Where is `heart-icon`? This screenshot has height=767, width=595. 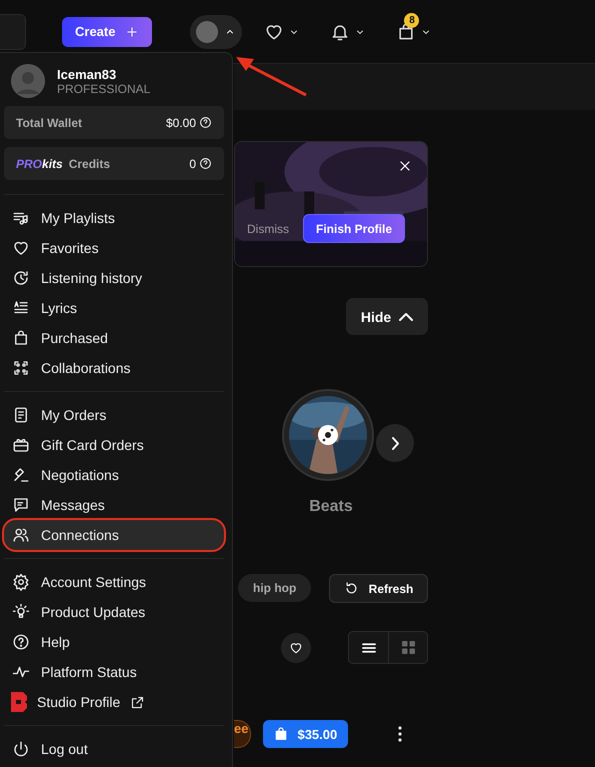 heart-icon is located at coordinates (296, 647).